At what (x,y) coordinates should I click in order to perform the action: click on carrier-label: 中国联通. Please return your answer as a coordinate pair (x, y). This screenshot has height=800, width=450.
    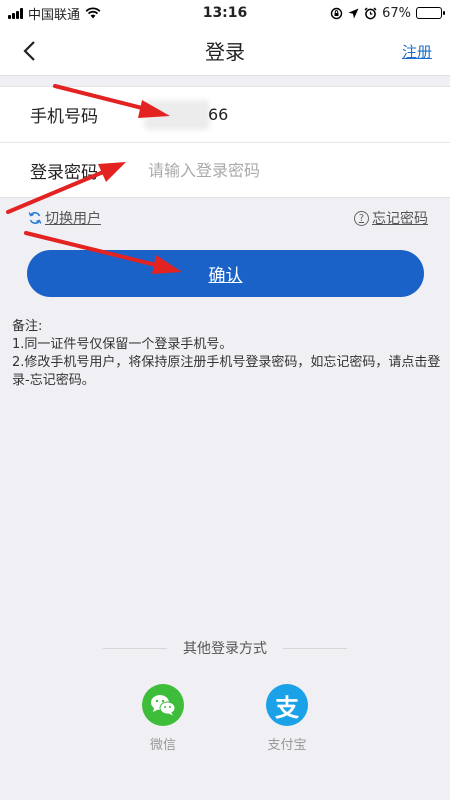
    Looking at the image, I should click on (54, 15).